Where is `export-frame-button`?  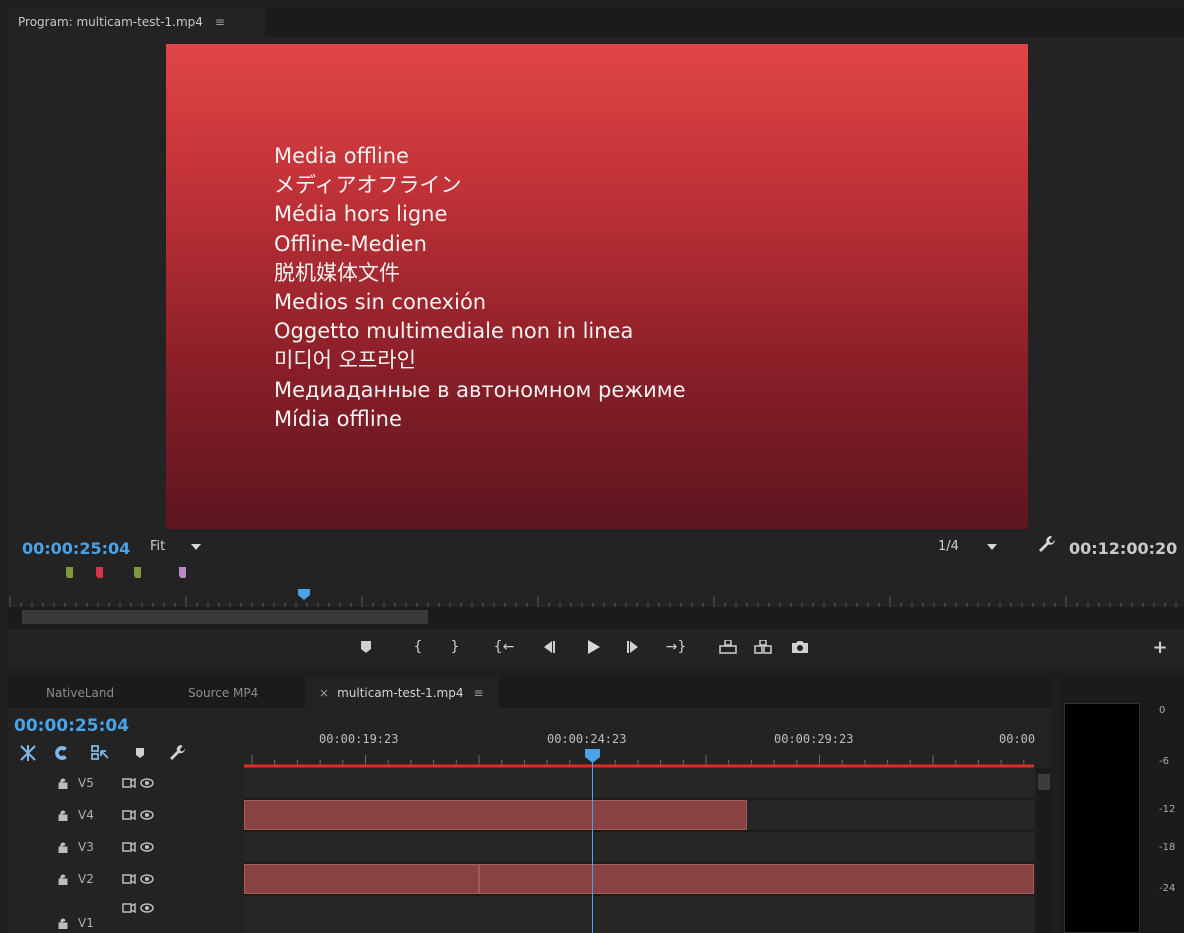 export-frame-button is located at coordinates (800, 647).